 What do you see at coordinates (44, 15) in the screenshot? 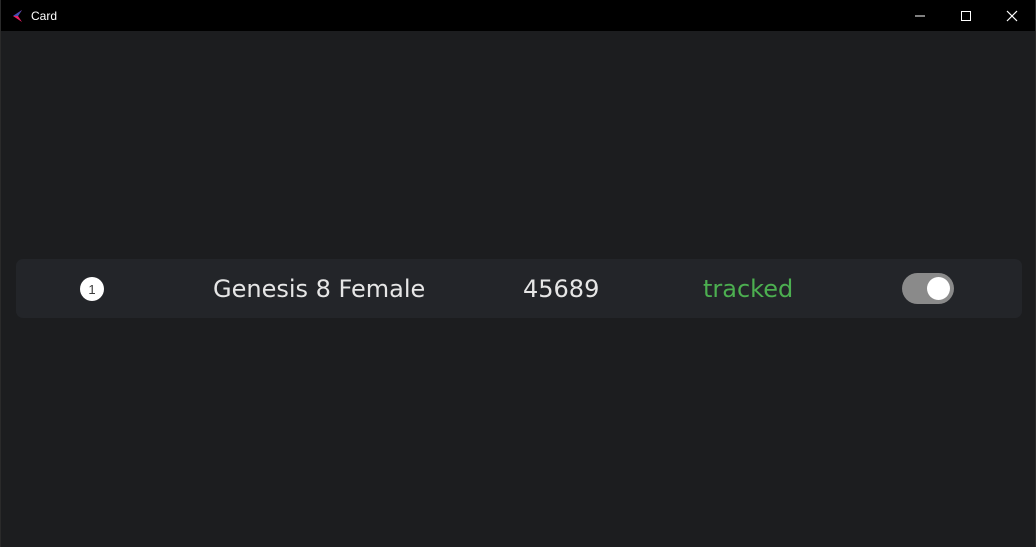
I see `window-title: Card` at bounding box center [44, 15].